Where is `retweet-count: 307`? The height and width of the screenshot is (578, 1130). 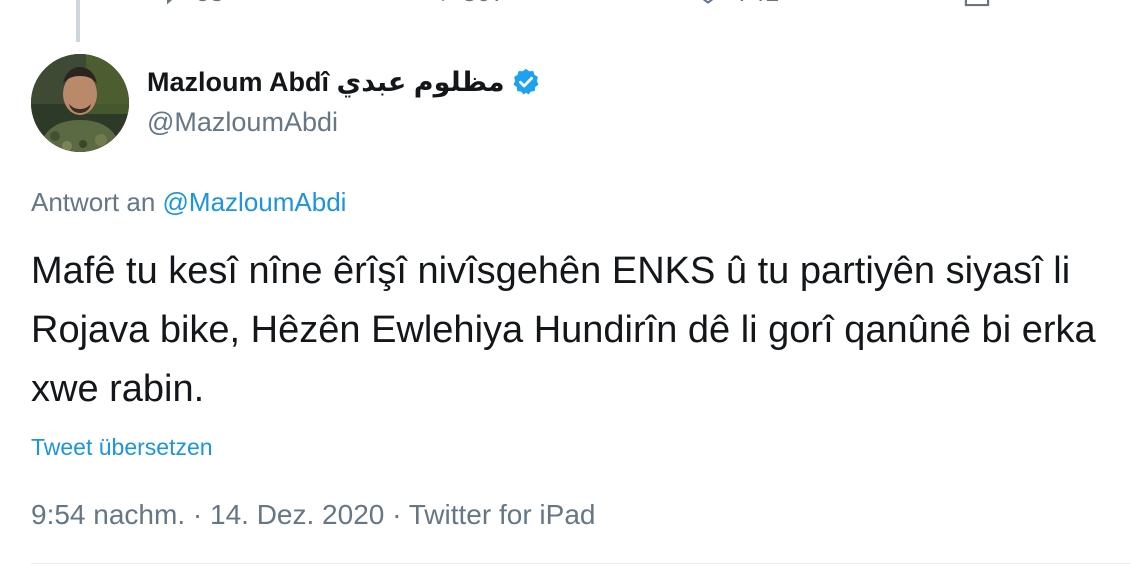 retweet-count: 307 is located at coordinates (483, 3).